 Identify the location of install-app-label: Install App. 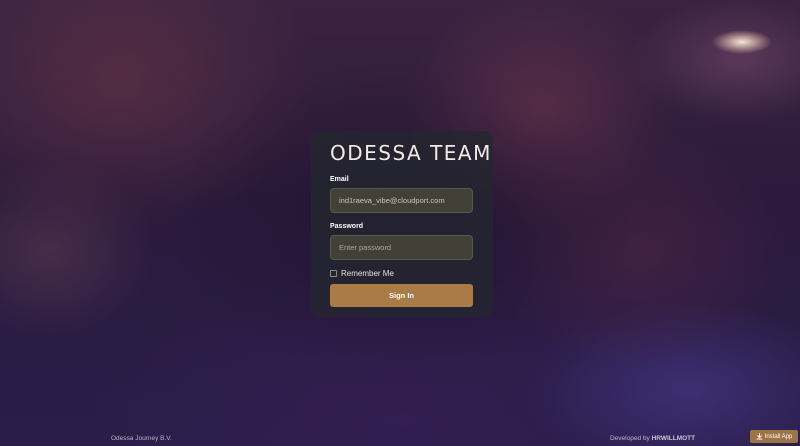
(778, 436).